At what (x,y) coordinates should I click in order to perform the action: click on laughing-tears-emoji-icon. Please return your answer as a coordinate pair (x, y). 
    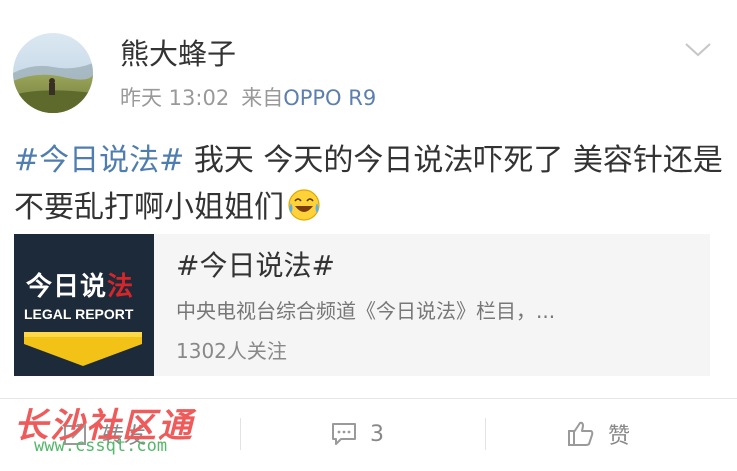
    Looking at the image, I should click on (304, 205).